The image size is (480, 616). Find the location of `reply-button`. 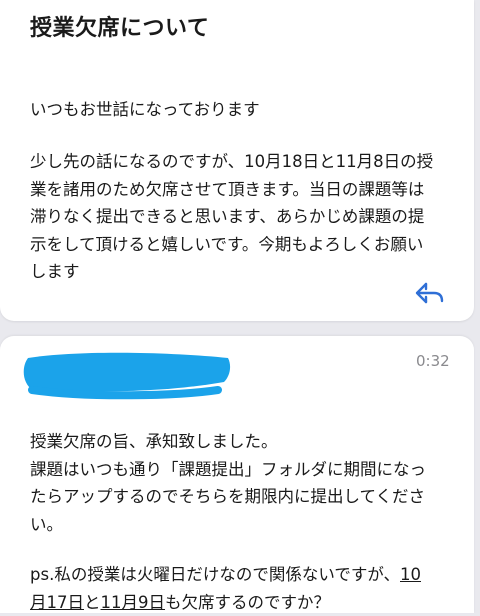

reply-button is located at coordinates (430, 293).